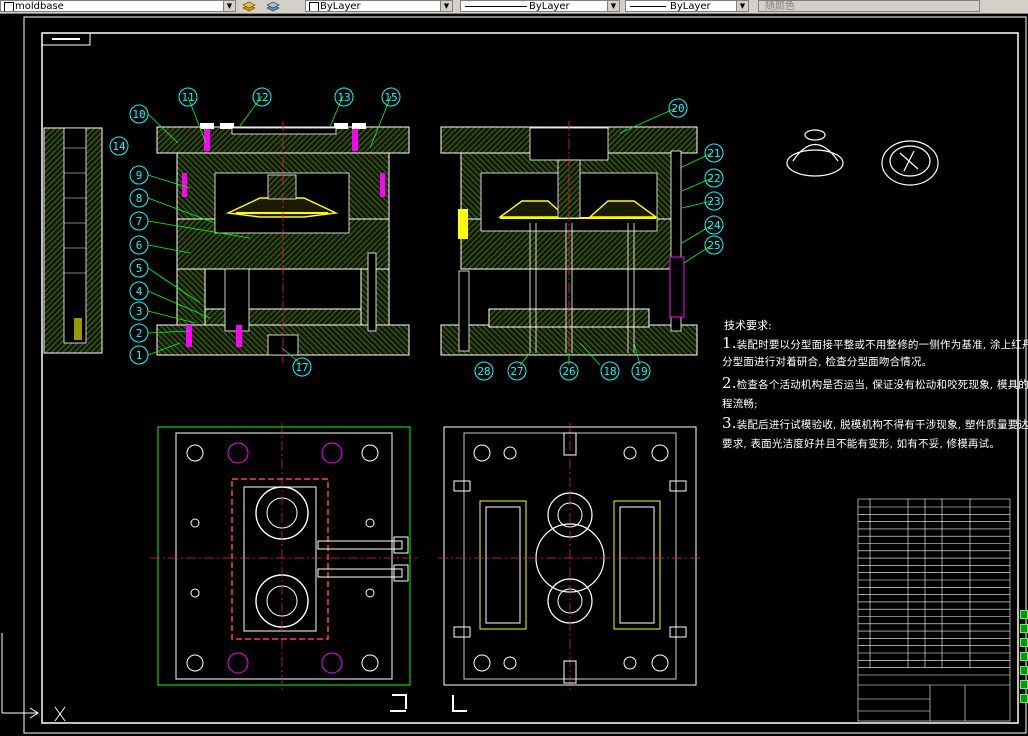 The width and height of the screenshot is (1028, 736). I want to click on lineweight-combo: ByLayer ▼, so click(687, 6).